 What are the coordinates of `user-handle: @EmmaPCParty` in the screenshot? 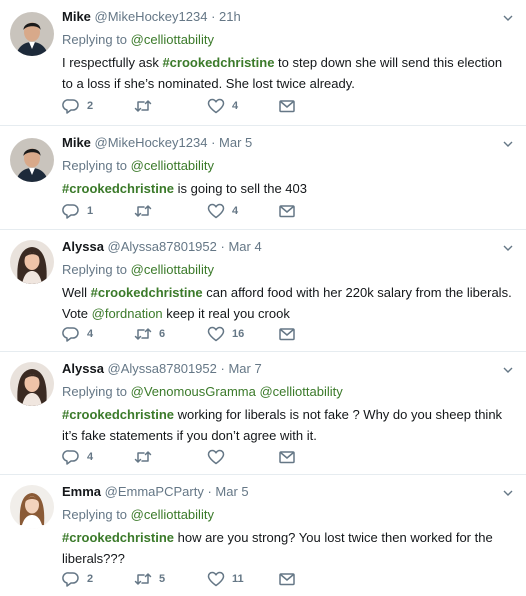 It's located at (154, 491).